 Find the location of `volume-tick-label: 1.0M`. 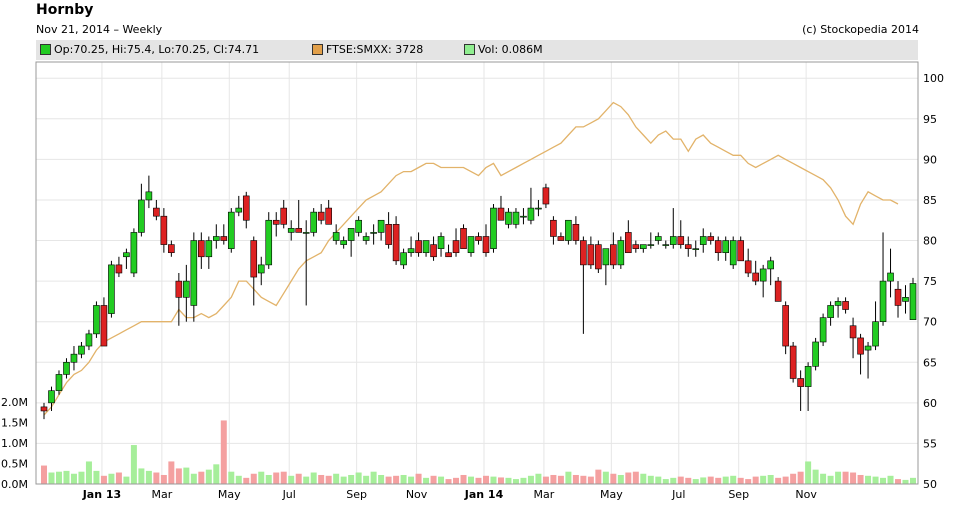

volume-tick-label: 1.0M is located at coordinates (14, 443).